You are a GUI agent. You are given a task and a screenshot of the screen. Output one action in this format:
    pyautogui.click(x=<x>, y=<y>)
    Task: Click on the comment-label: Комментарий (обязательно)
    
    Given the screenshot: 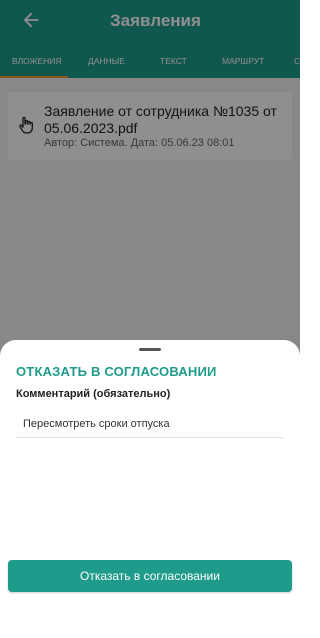 What is the action you would take?
    pyautogui.click(x=93, y=394)
    